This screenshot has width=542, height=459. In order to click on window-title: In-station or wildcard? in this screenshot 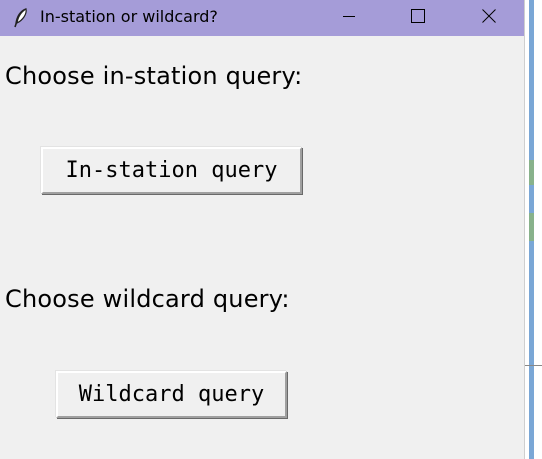, I will do `click(129, 16)`.